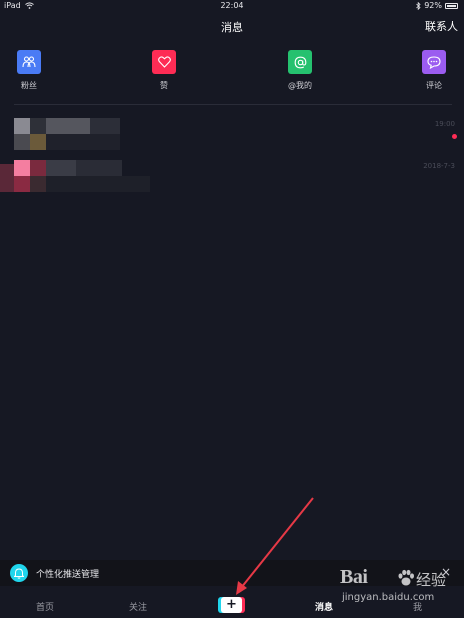 The height and width of the screenshot is (618, 464). What do you see at coordinates (434, 85) in the screenshot?
I see `quick-action-label: 评论` at bounding box center [434, 85].